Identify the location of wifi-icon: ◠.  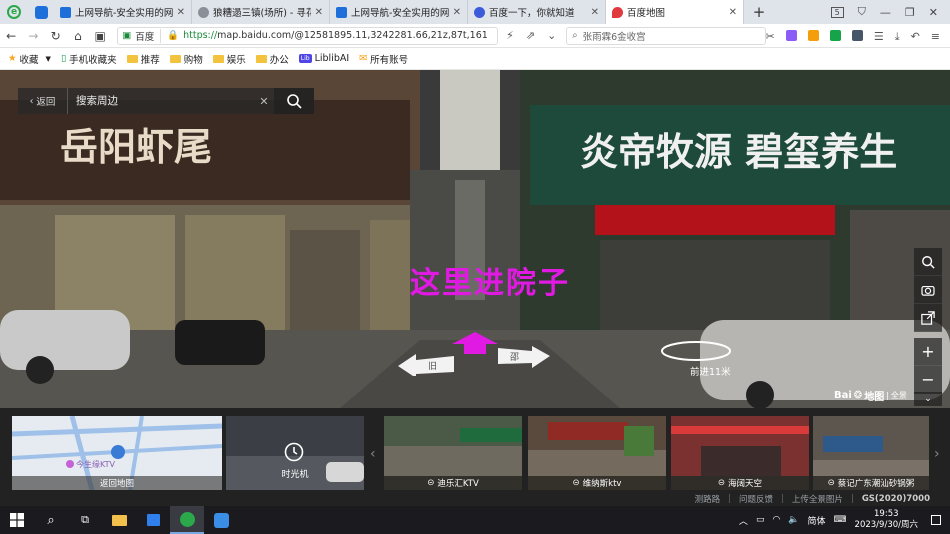
(776, 520).